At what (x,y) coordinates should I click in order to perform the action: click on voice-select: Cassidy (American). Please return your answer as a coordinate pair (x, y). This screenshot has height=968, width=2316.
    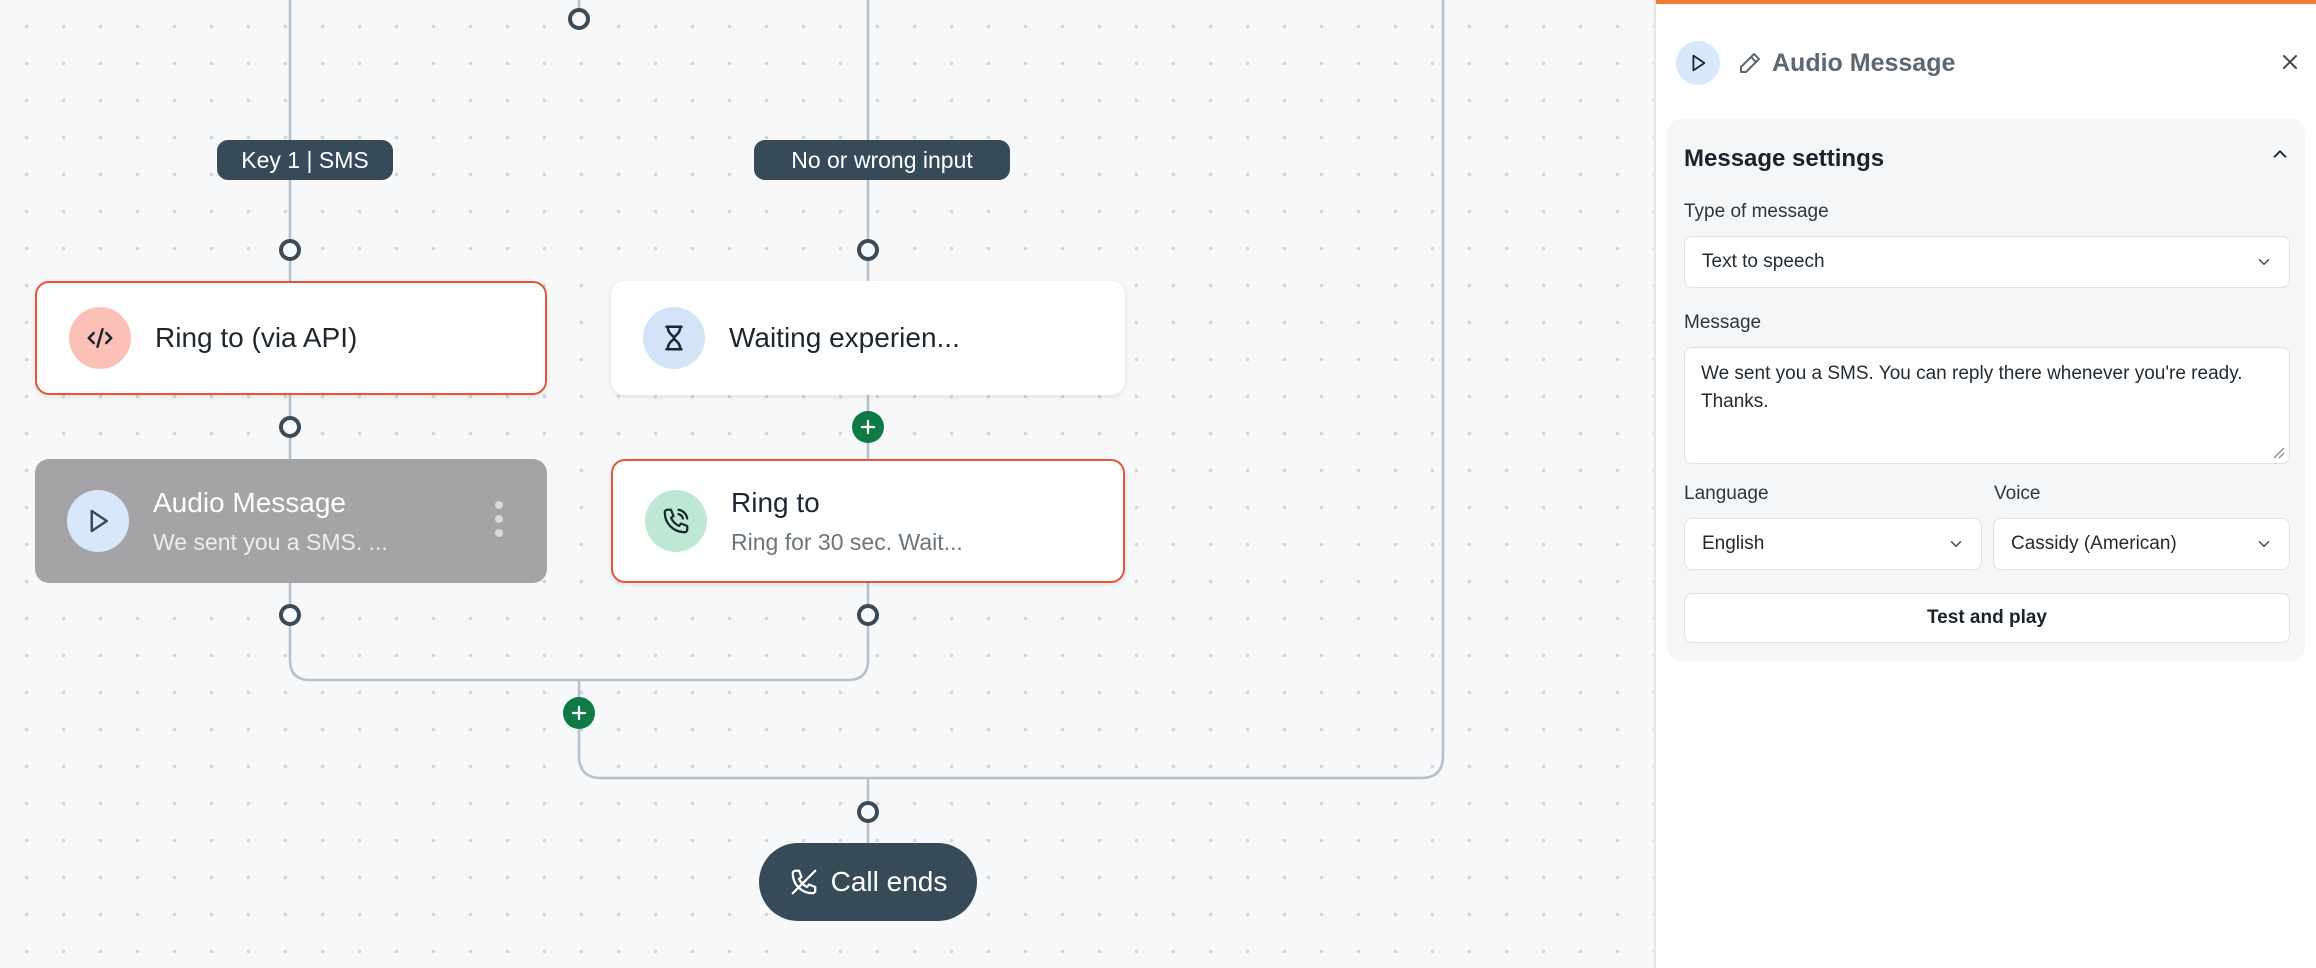
    Looking at the image, I should click on (2141, 544).